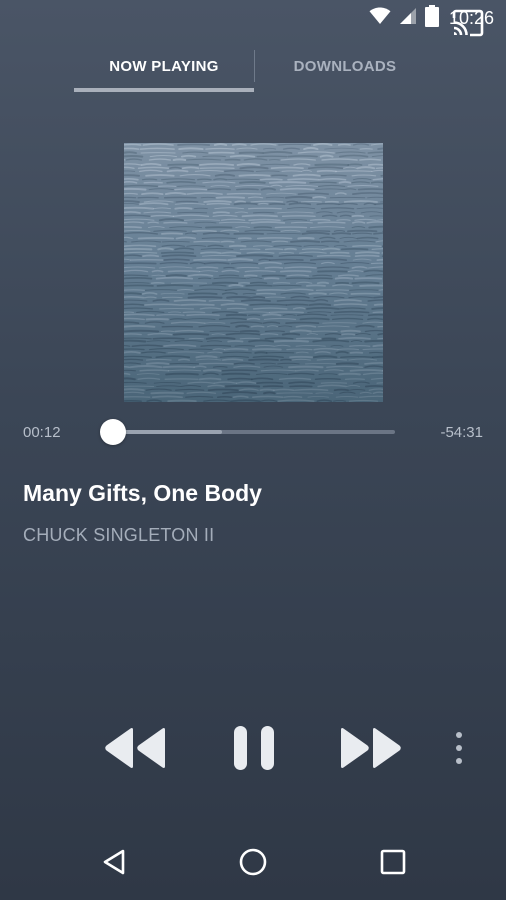  Describe the element at coordinates (393, 864) in the screenshot. I see `nav-recents-button` at that location.